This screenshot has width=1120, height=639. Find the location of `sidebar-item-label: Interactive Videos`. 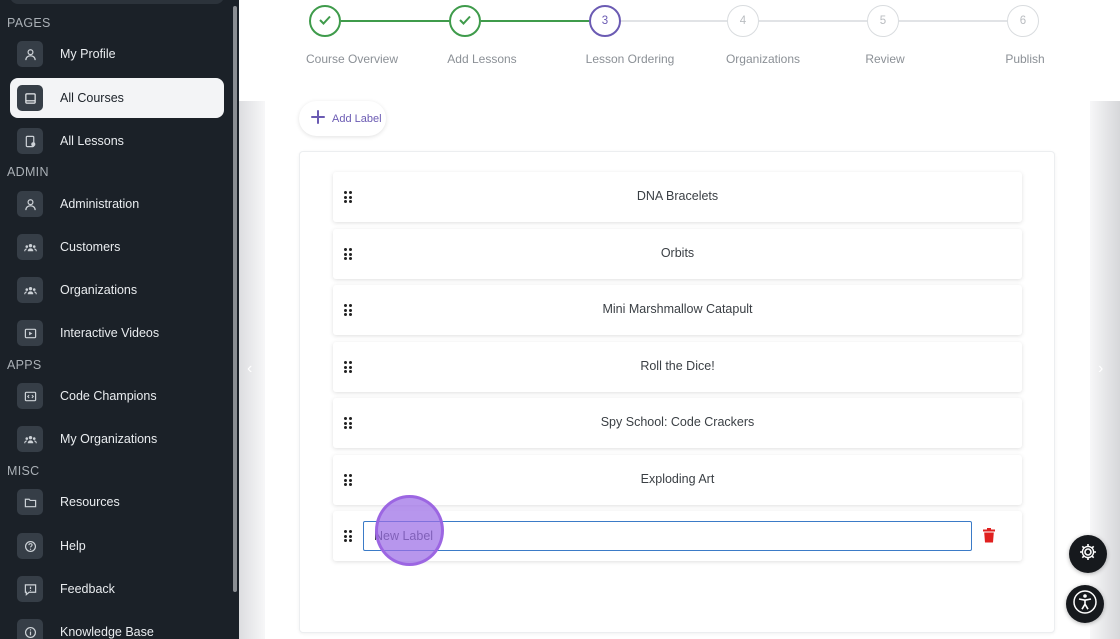

sidebar-item-label: Interactive Videos is located at coordinates (110, 333).